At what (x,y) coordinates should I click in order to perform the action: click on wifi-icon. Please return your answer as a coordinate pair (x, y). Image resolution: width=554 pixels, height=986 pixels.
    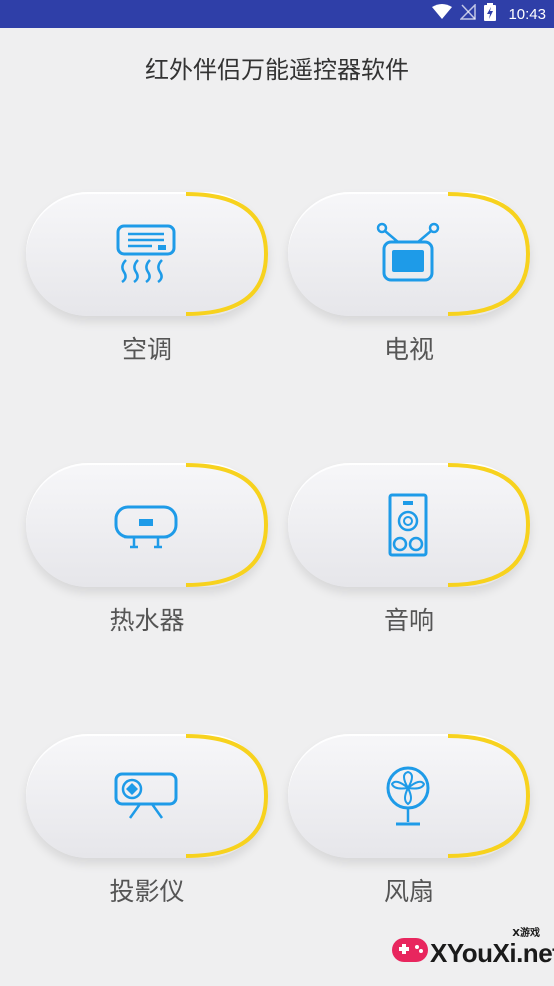
    Looking at the image, I should click on (442, 14).